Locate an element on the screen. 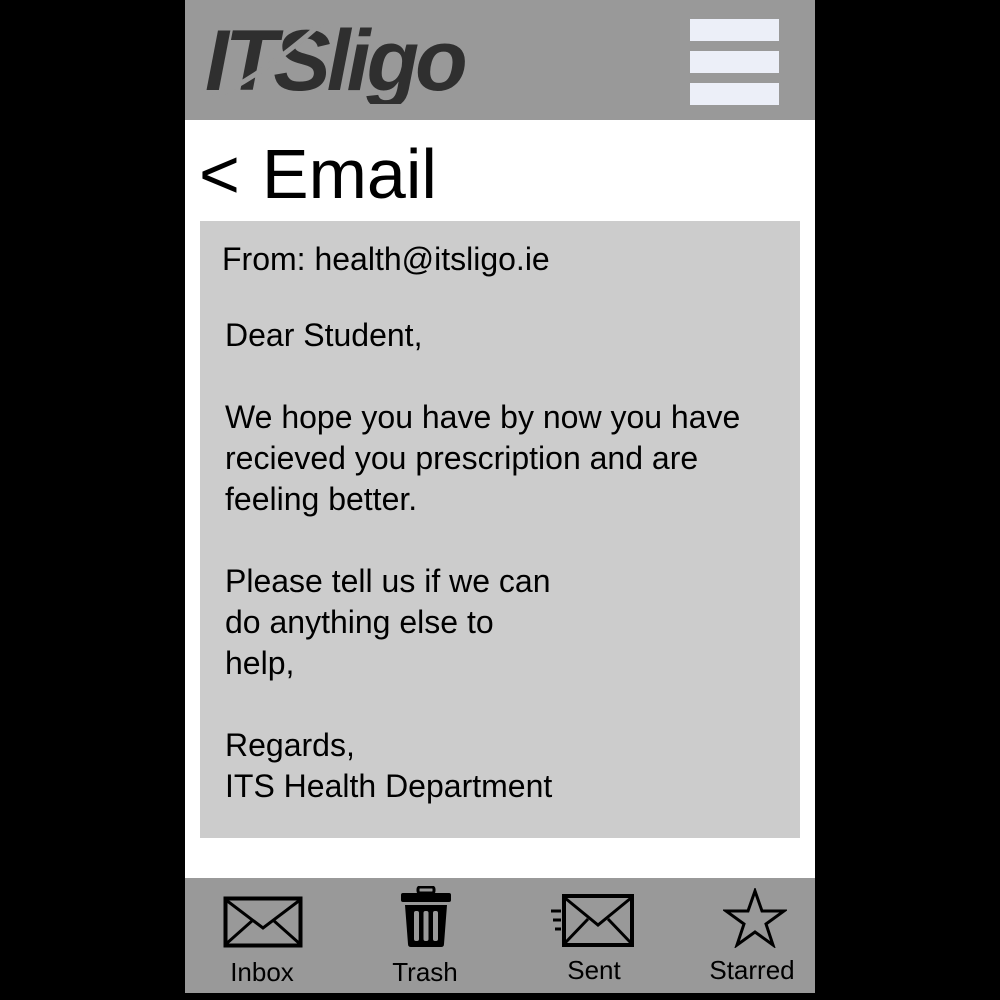  sent-envelope-icon is located at coordinates (592, 920).